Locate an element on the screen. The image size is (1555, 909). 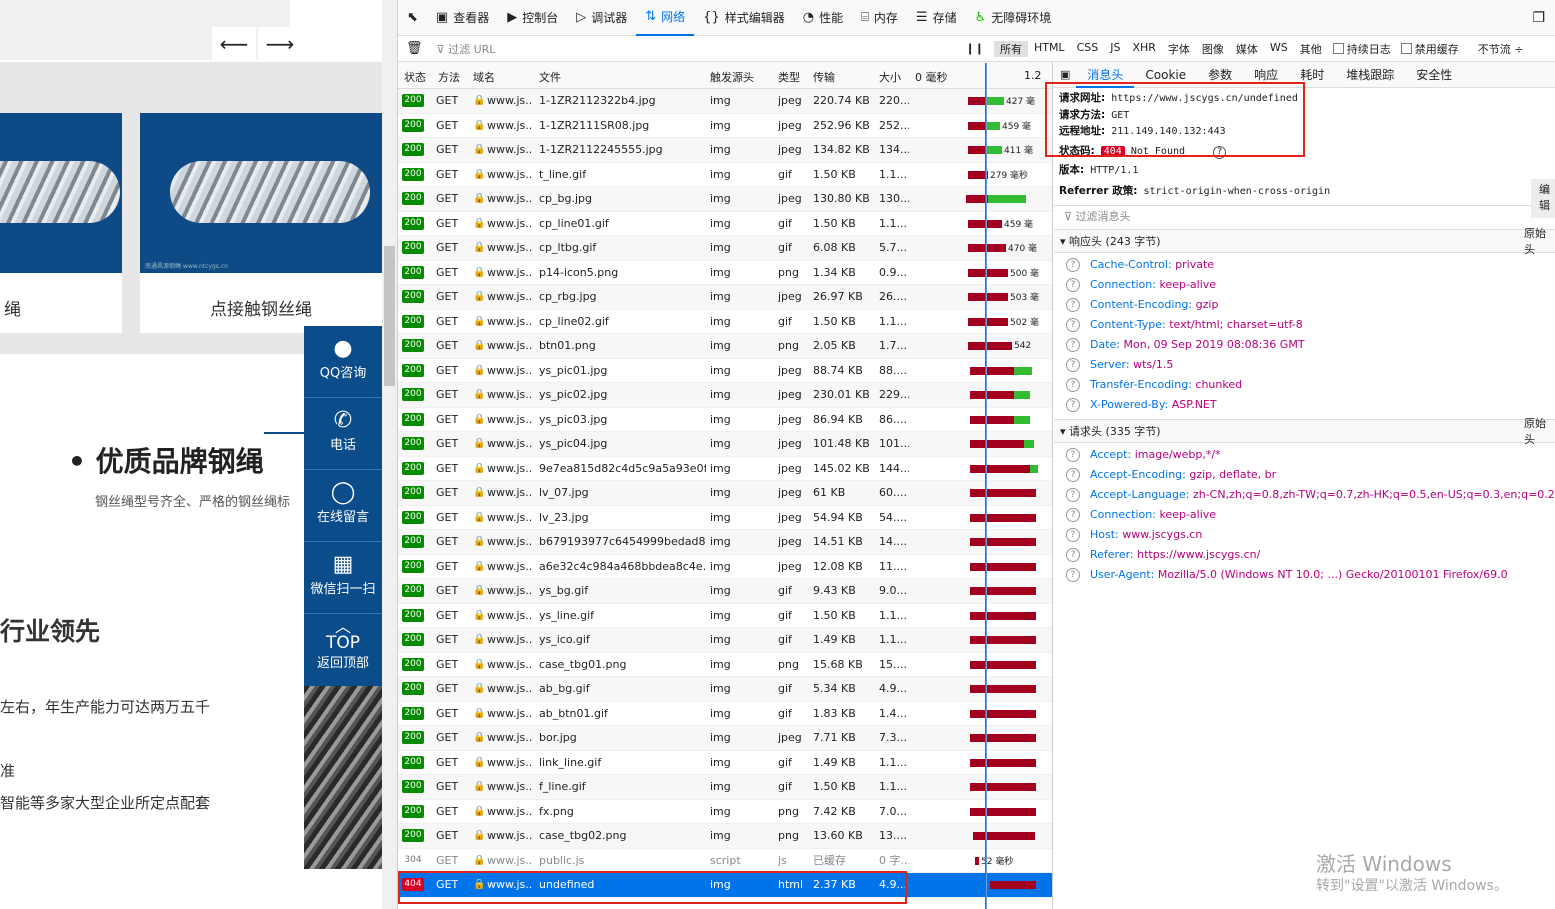
message-button: ◯ 在线留言 is located at coordinates (343, 506).